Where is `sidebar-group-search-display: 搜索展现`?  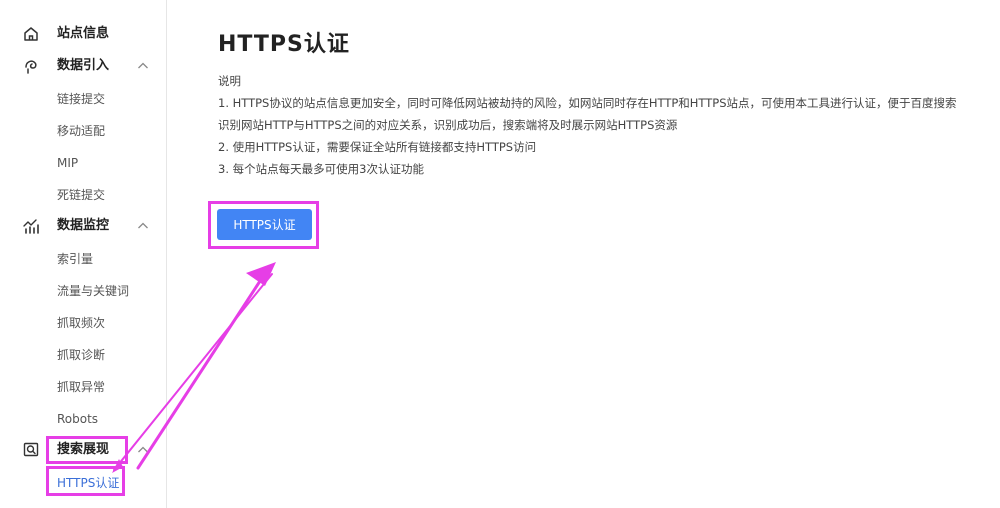 sidebar-group-search-display: 搜索展现 is located at coordinates (83, 450).